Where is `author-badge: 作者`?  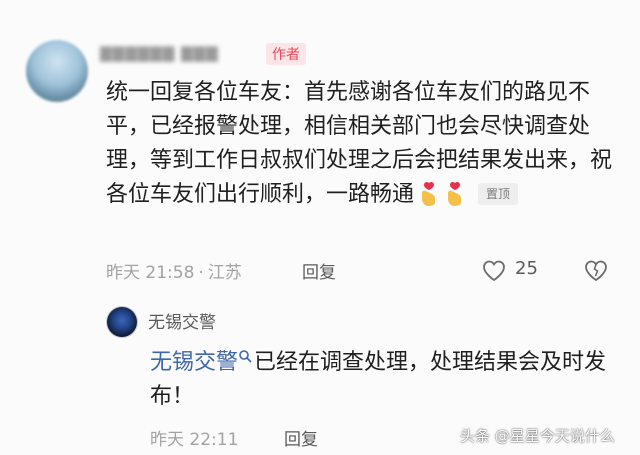
author-badge: 作者 is located at coordinates (286, 54).